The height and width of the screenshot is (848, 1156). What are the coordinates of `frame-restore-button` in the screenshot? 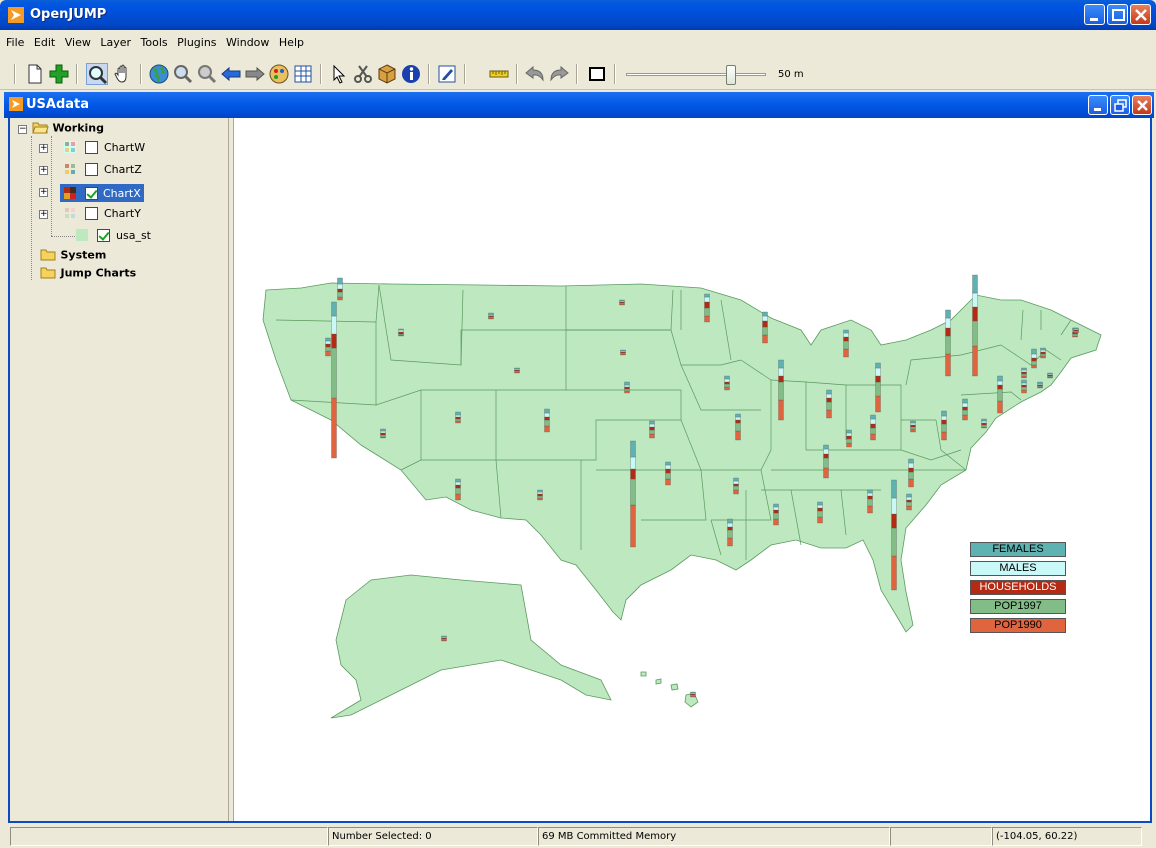 It's located at (1120, 105).